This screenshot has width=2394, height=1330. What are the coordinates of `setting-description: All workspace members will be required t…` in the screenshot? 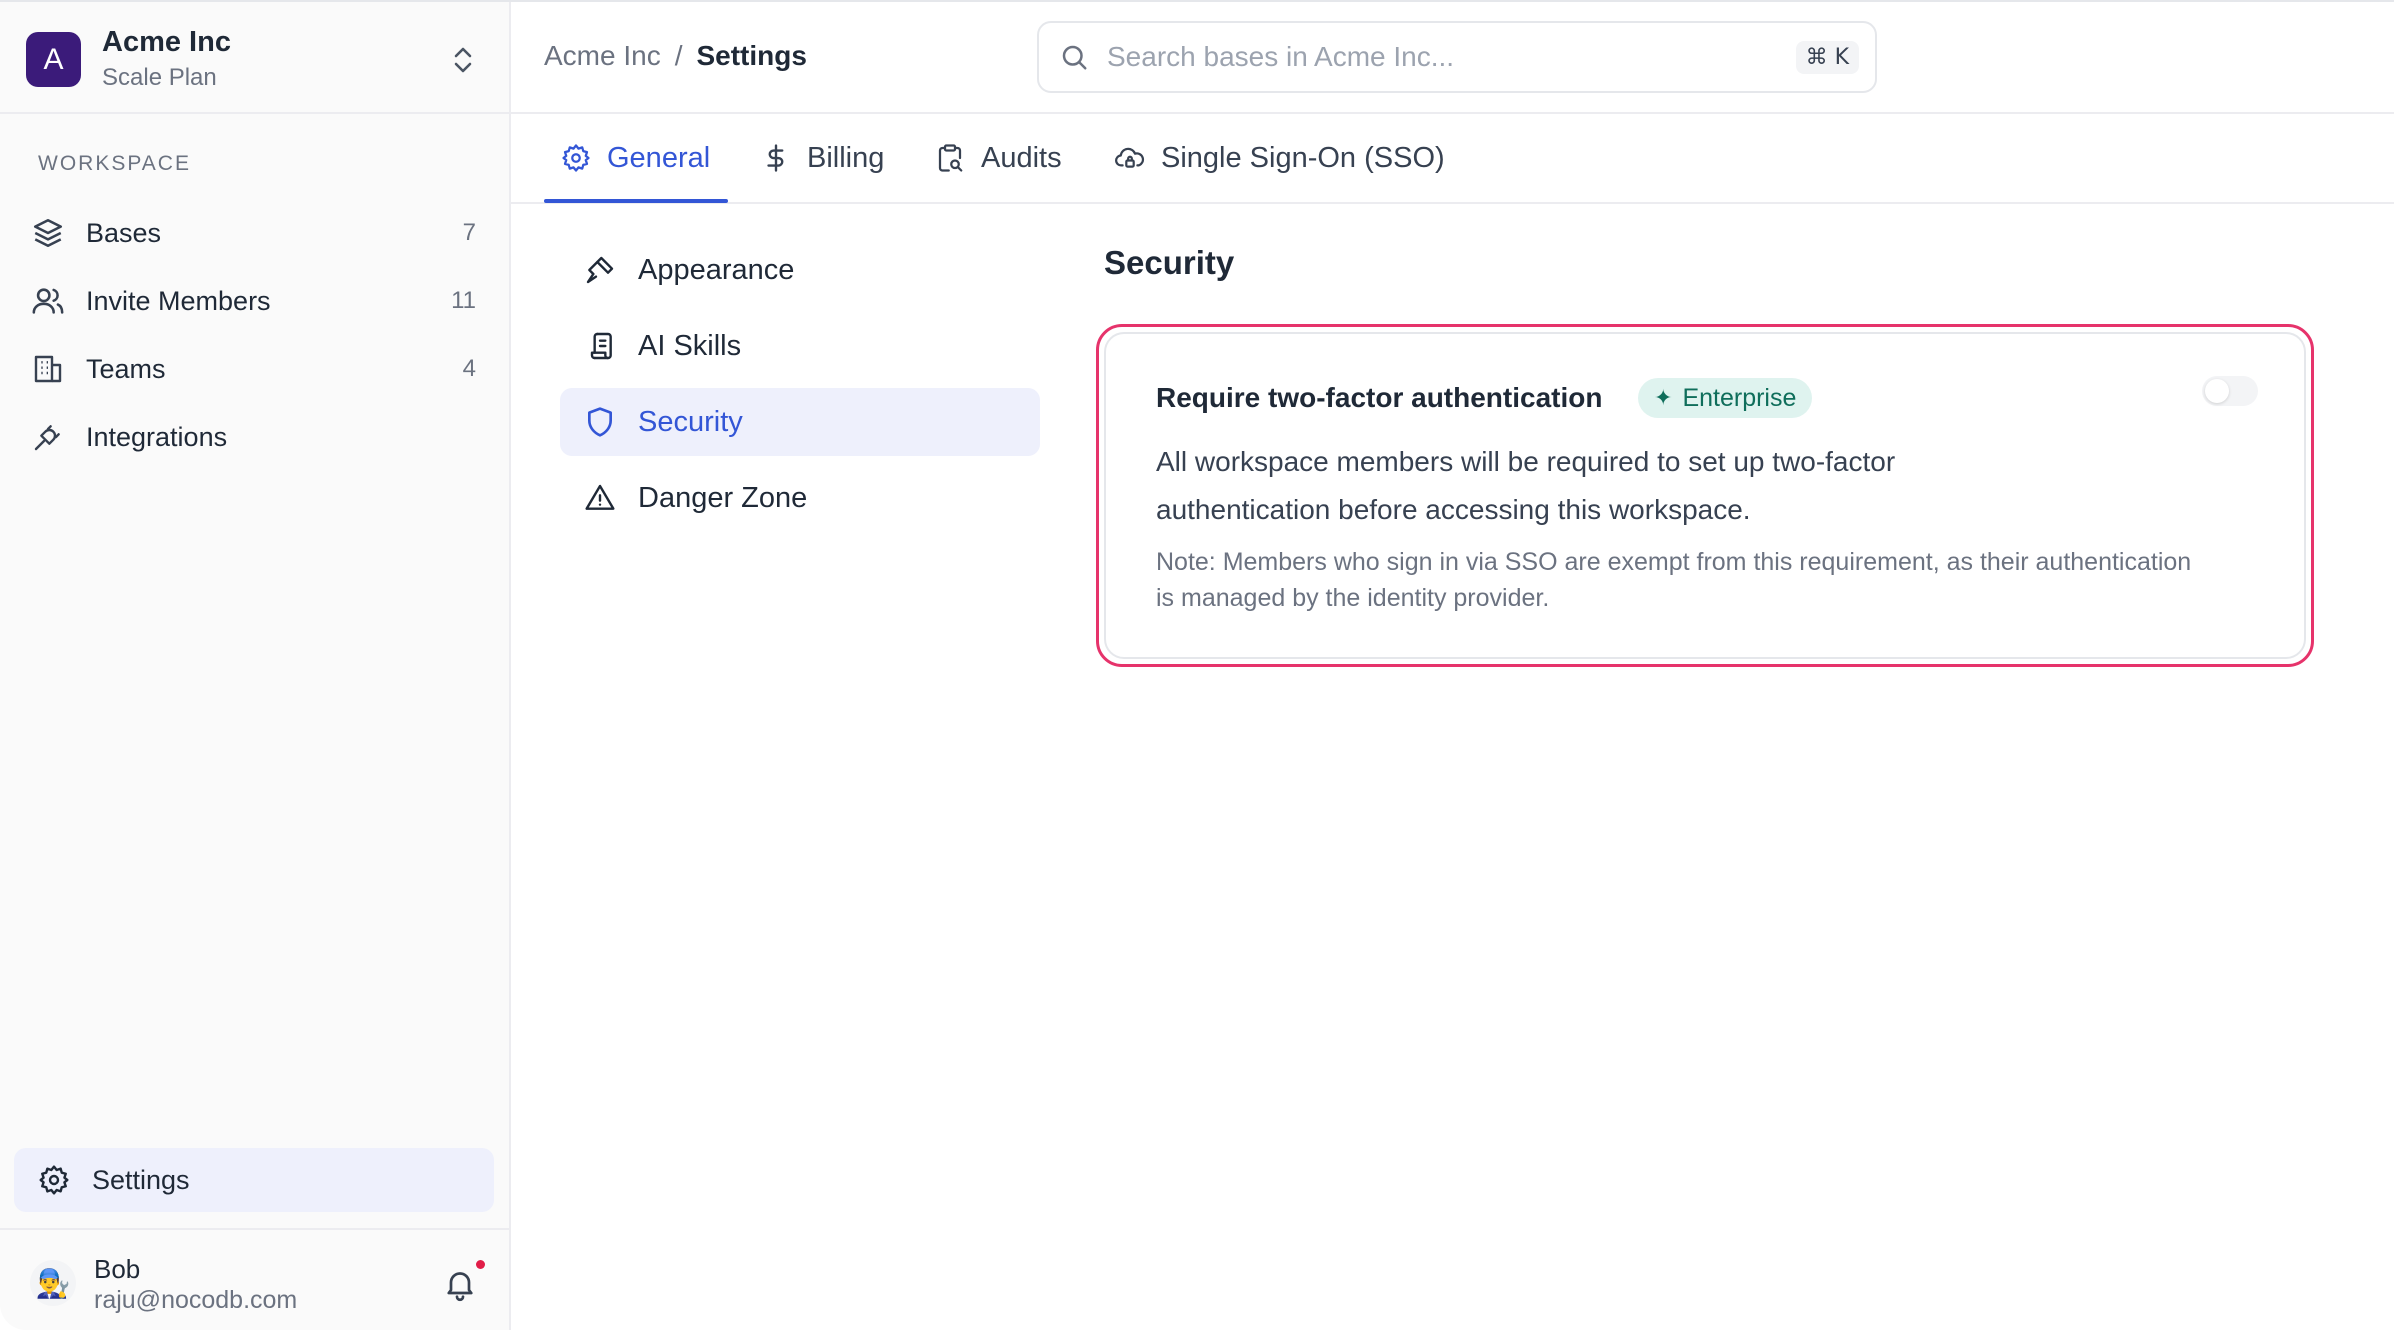 It's located at (1526, 485).